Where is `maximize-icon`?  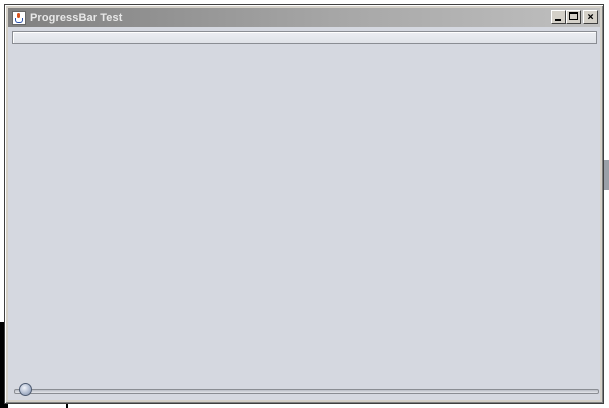
maximize-icon is located at coordinates (573, 16).